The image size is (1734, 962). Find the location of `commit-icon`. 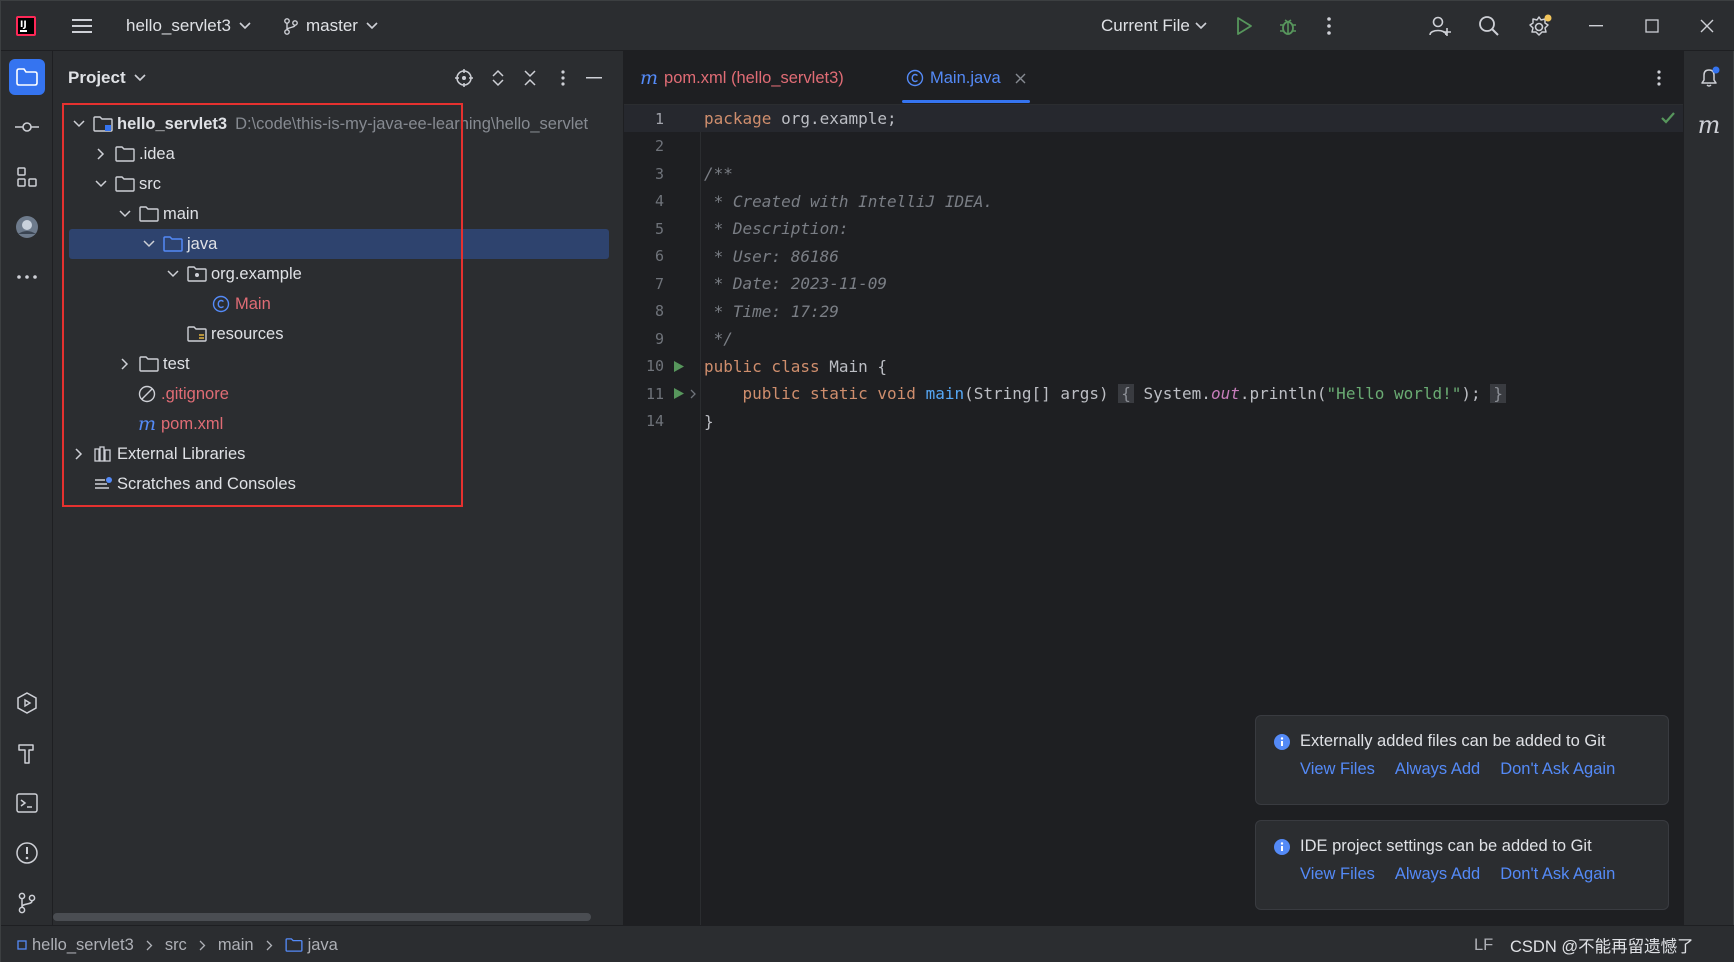

commit-icon is located at coordinates (27, 127).